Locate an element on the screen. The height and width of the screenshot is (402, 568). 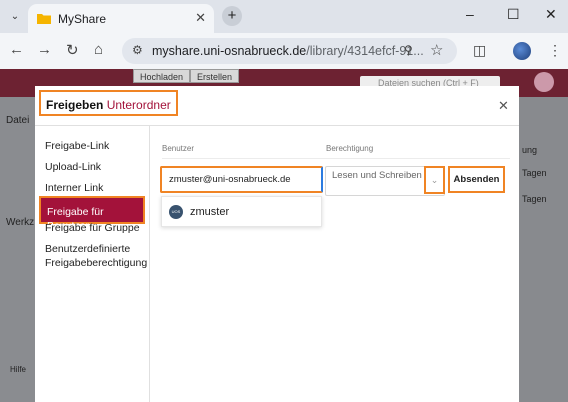
menu-kebab-icon: ⋮ is located at coordinates (555, 50).